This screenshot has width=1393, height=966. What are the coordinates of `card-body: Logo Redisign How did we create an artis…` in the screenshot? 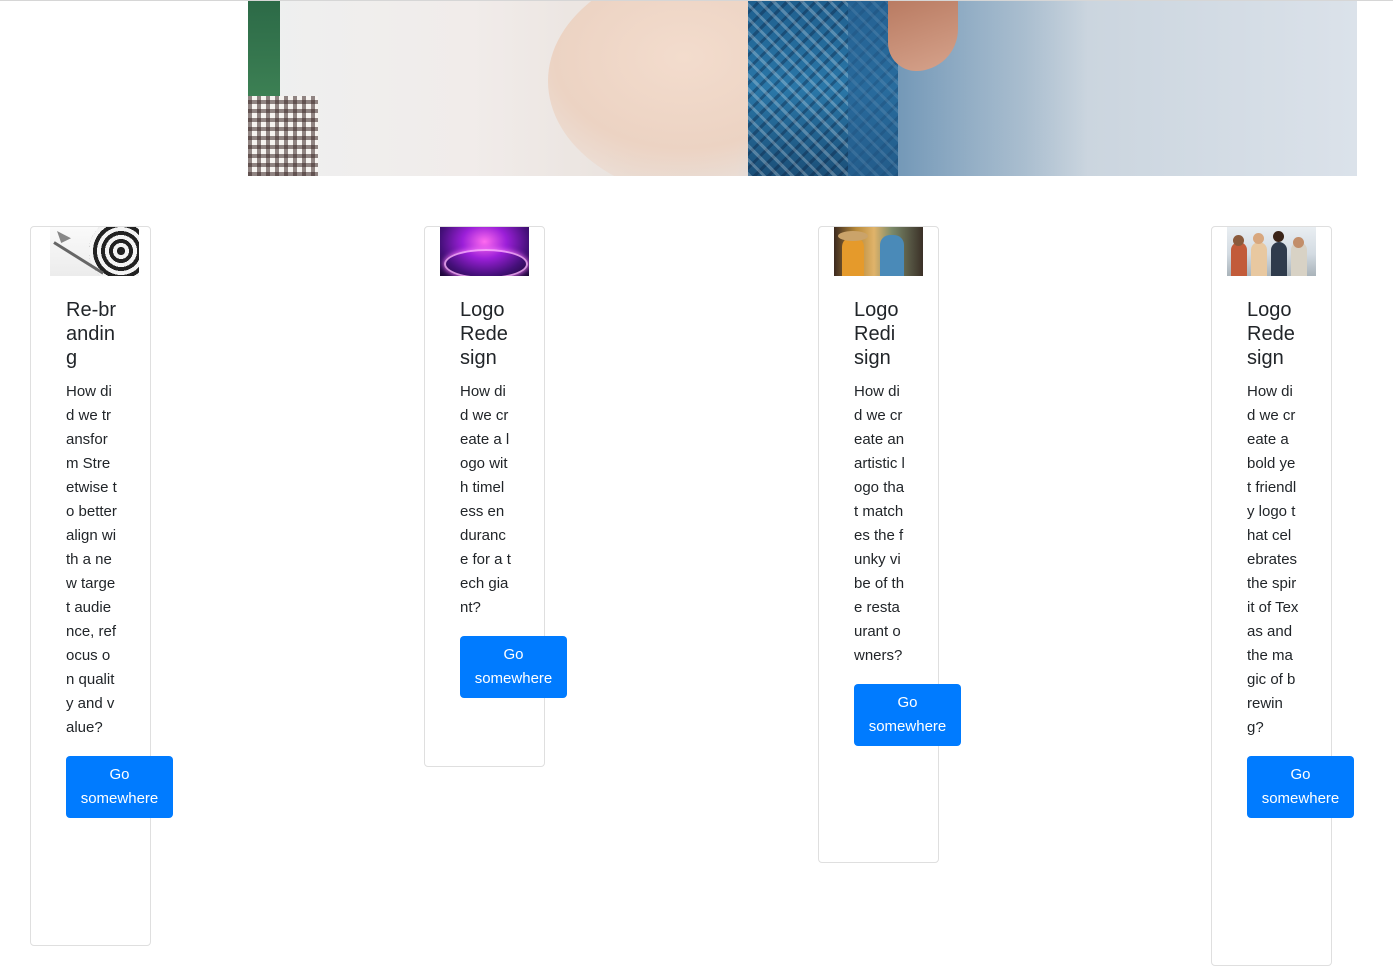 It's located at (907, 522).